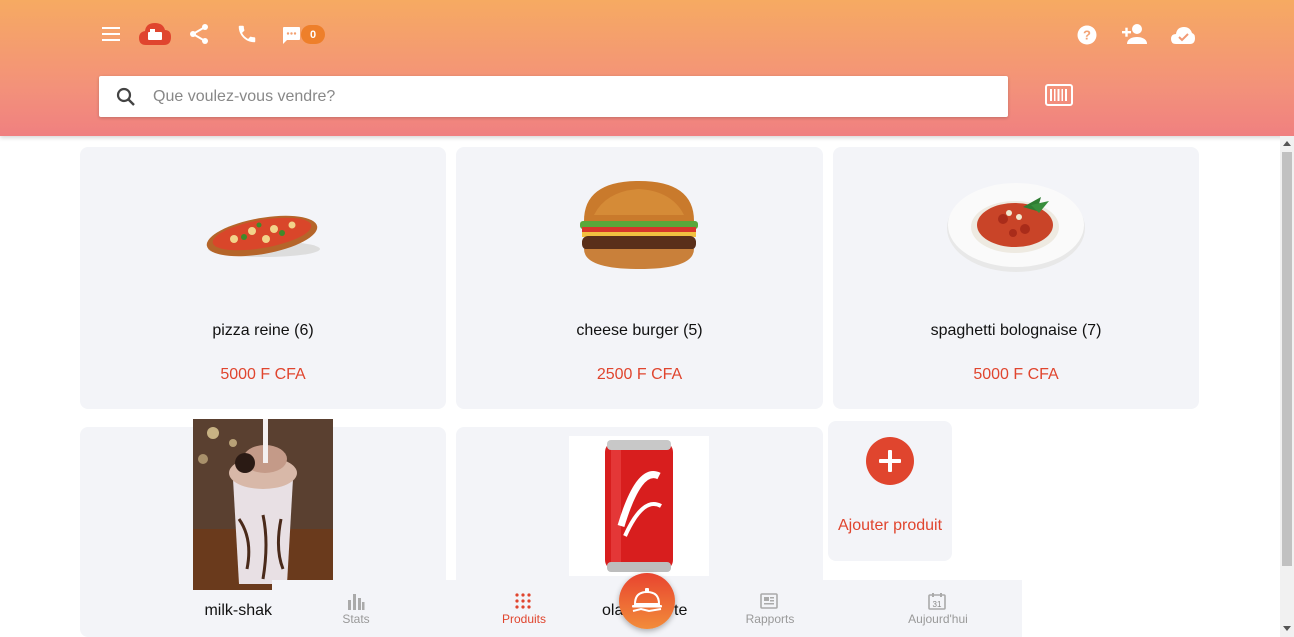 Image resolution: width=1294 pixels, height=637 pixels. What do you see at coordinates (769, 601) in the screenshot?
I see `newspaper-icon` at bounding box center [769, 601].